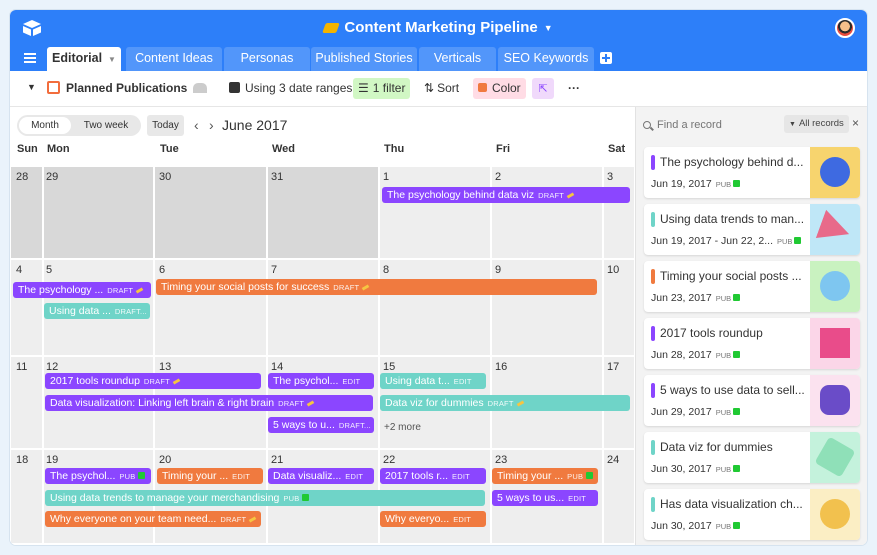 The image size is (877, 555). Describe the element at coordinates (717, 125) in the screenshot. I see `find-record-input` at that location.